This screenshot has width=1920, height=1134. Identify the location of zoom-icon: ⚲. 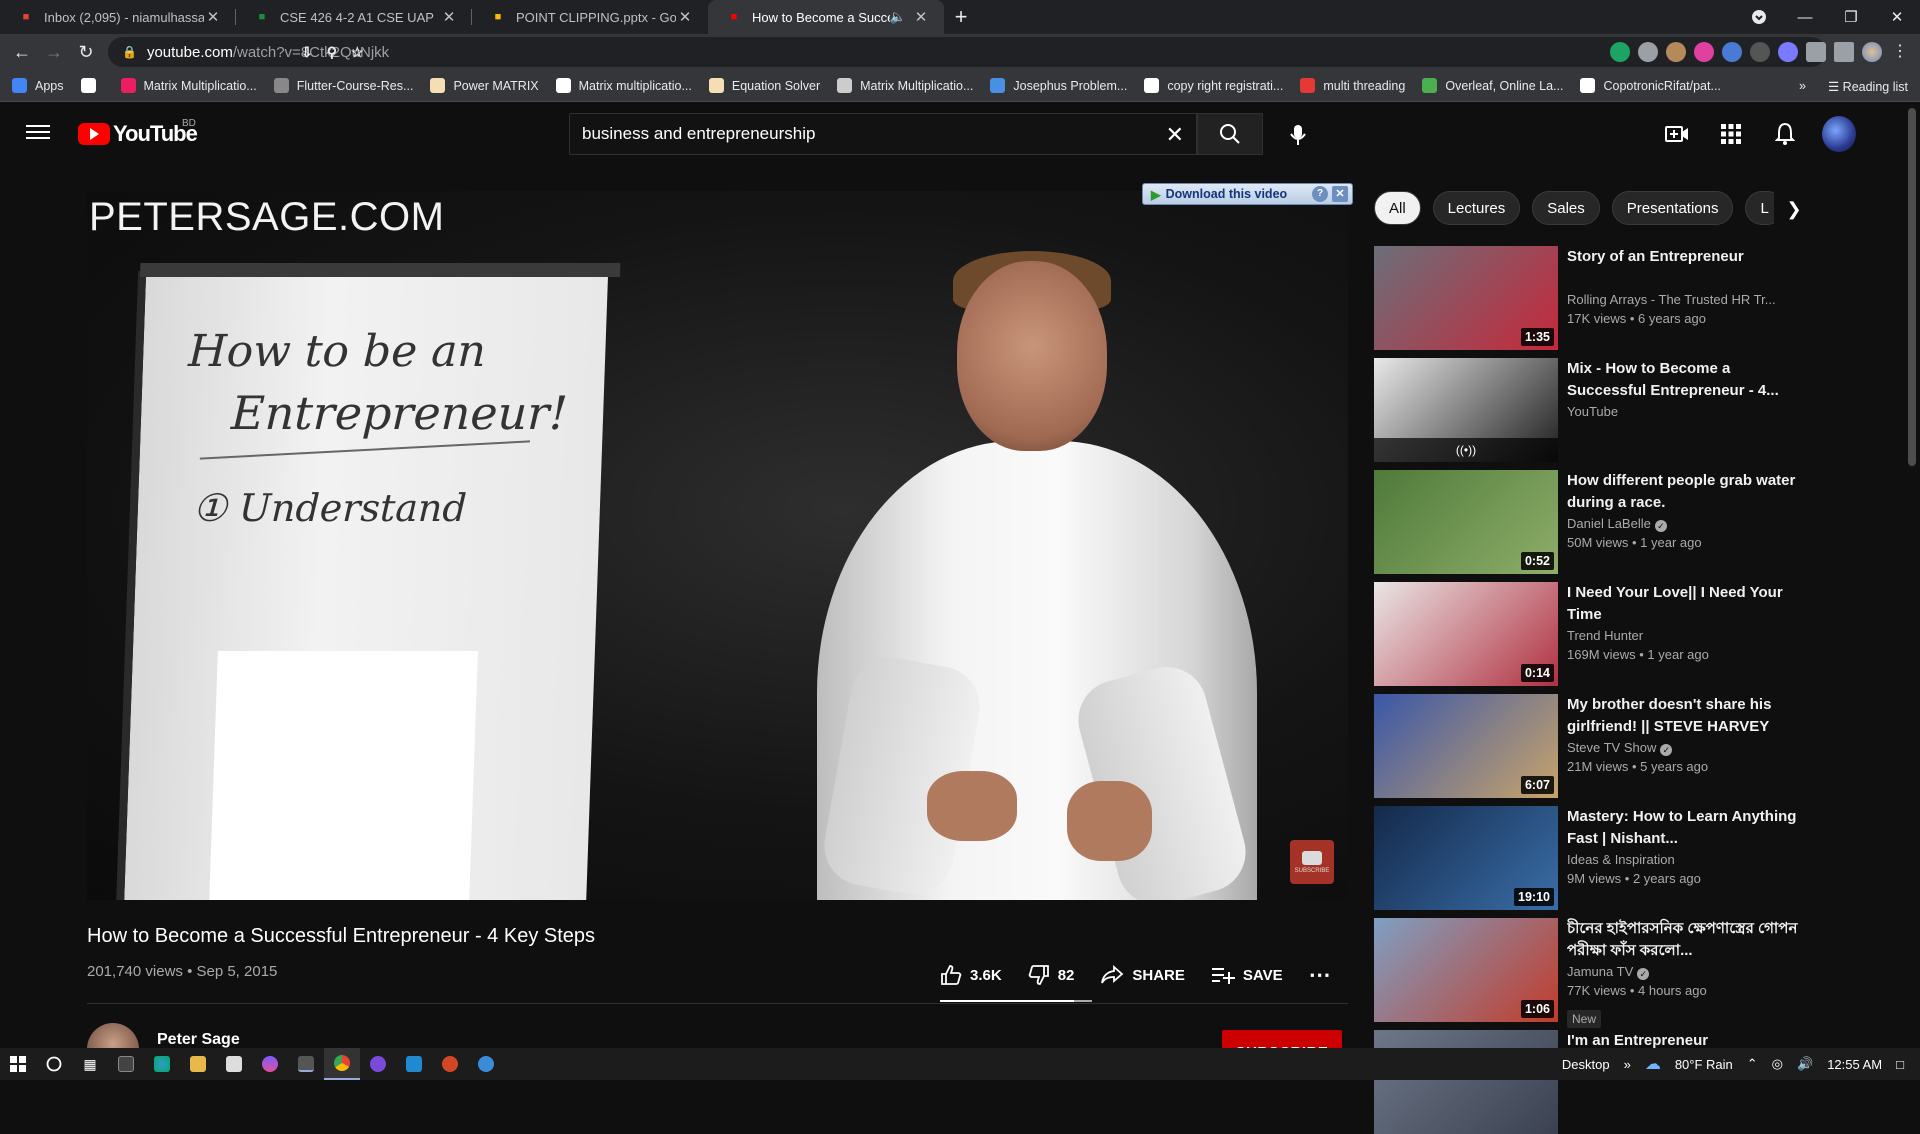
(332, 52).